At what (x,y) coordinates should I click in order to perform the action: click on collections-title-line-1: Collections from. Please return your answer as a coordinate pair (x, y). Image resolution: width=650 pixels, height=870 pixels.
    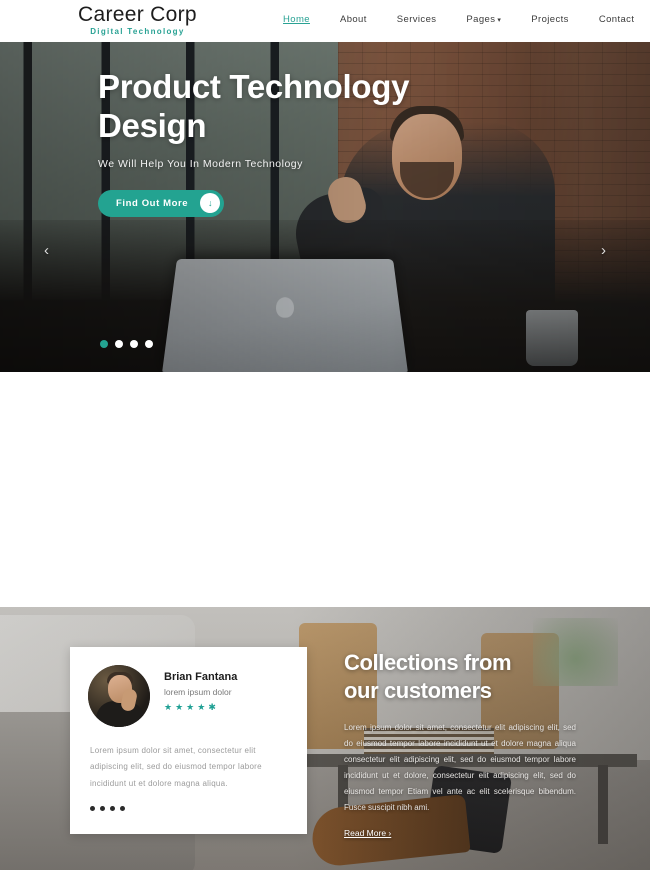
    Looking at the image, I should click on (428, 662).